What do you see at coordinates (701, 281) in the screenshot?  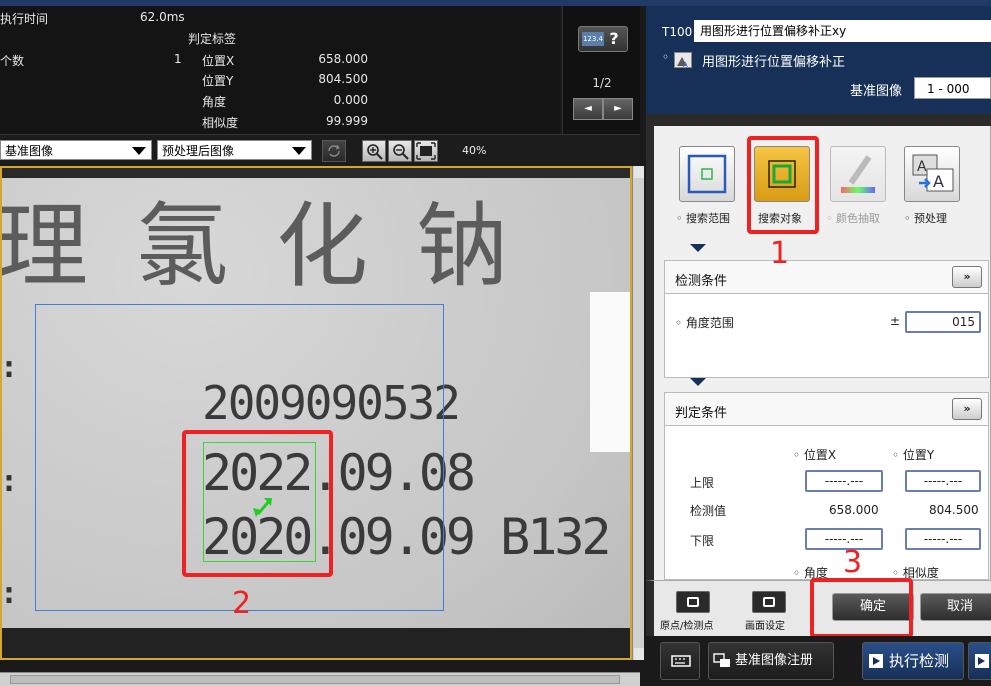 I see `detect-conditions-title: 检测条件` at bounding box center [701, 281].